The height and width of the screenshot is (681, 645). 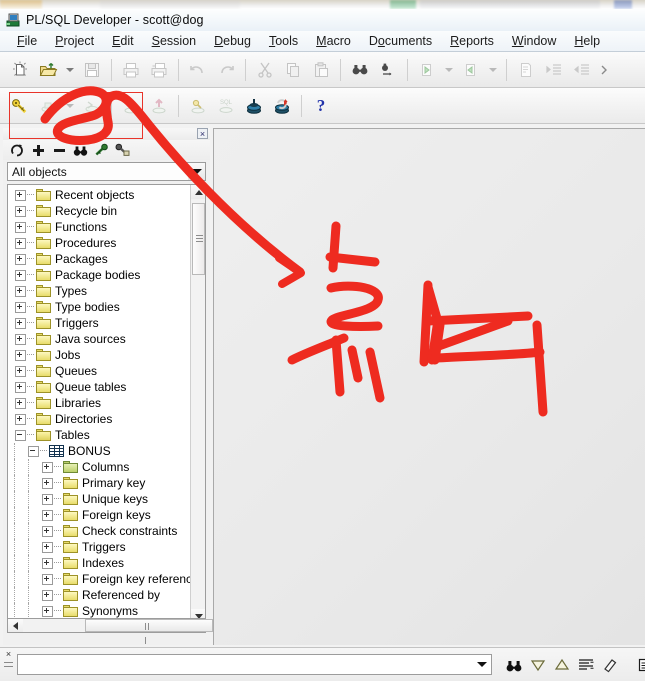 What do you see at coordinates (99, 355) in the screenshot?
I see `tree-item: Jobs` at bounding box center [99, 355].